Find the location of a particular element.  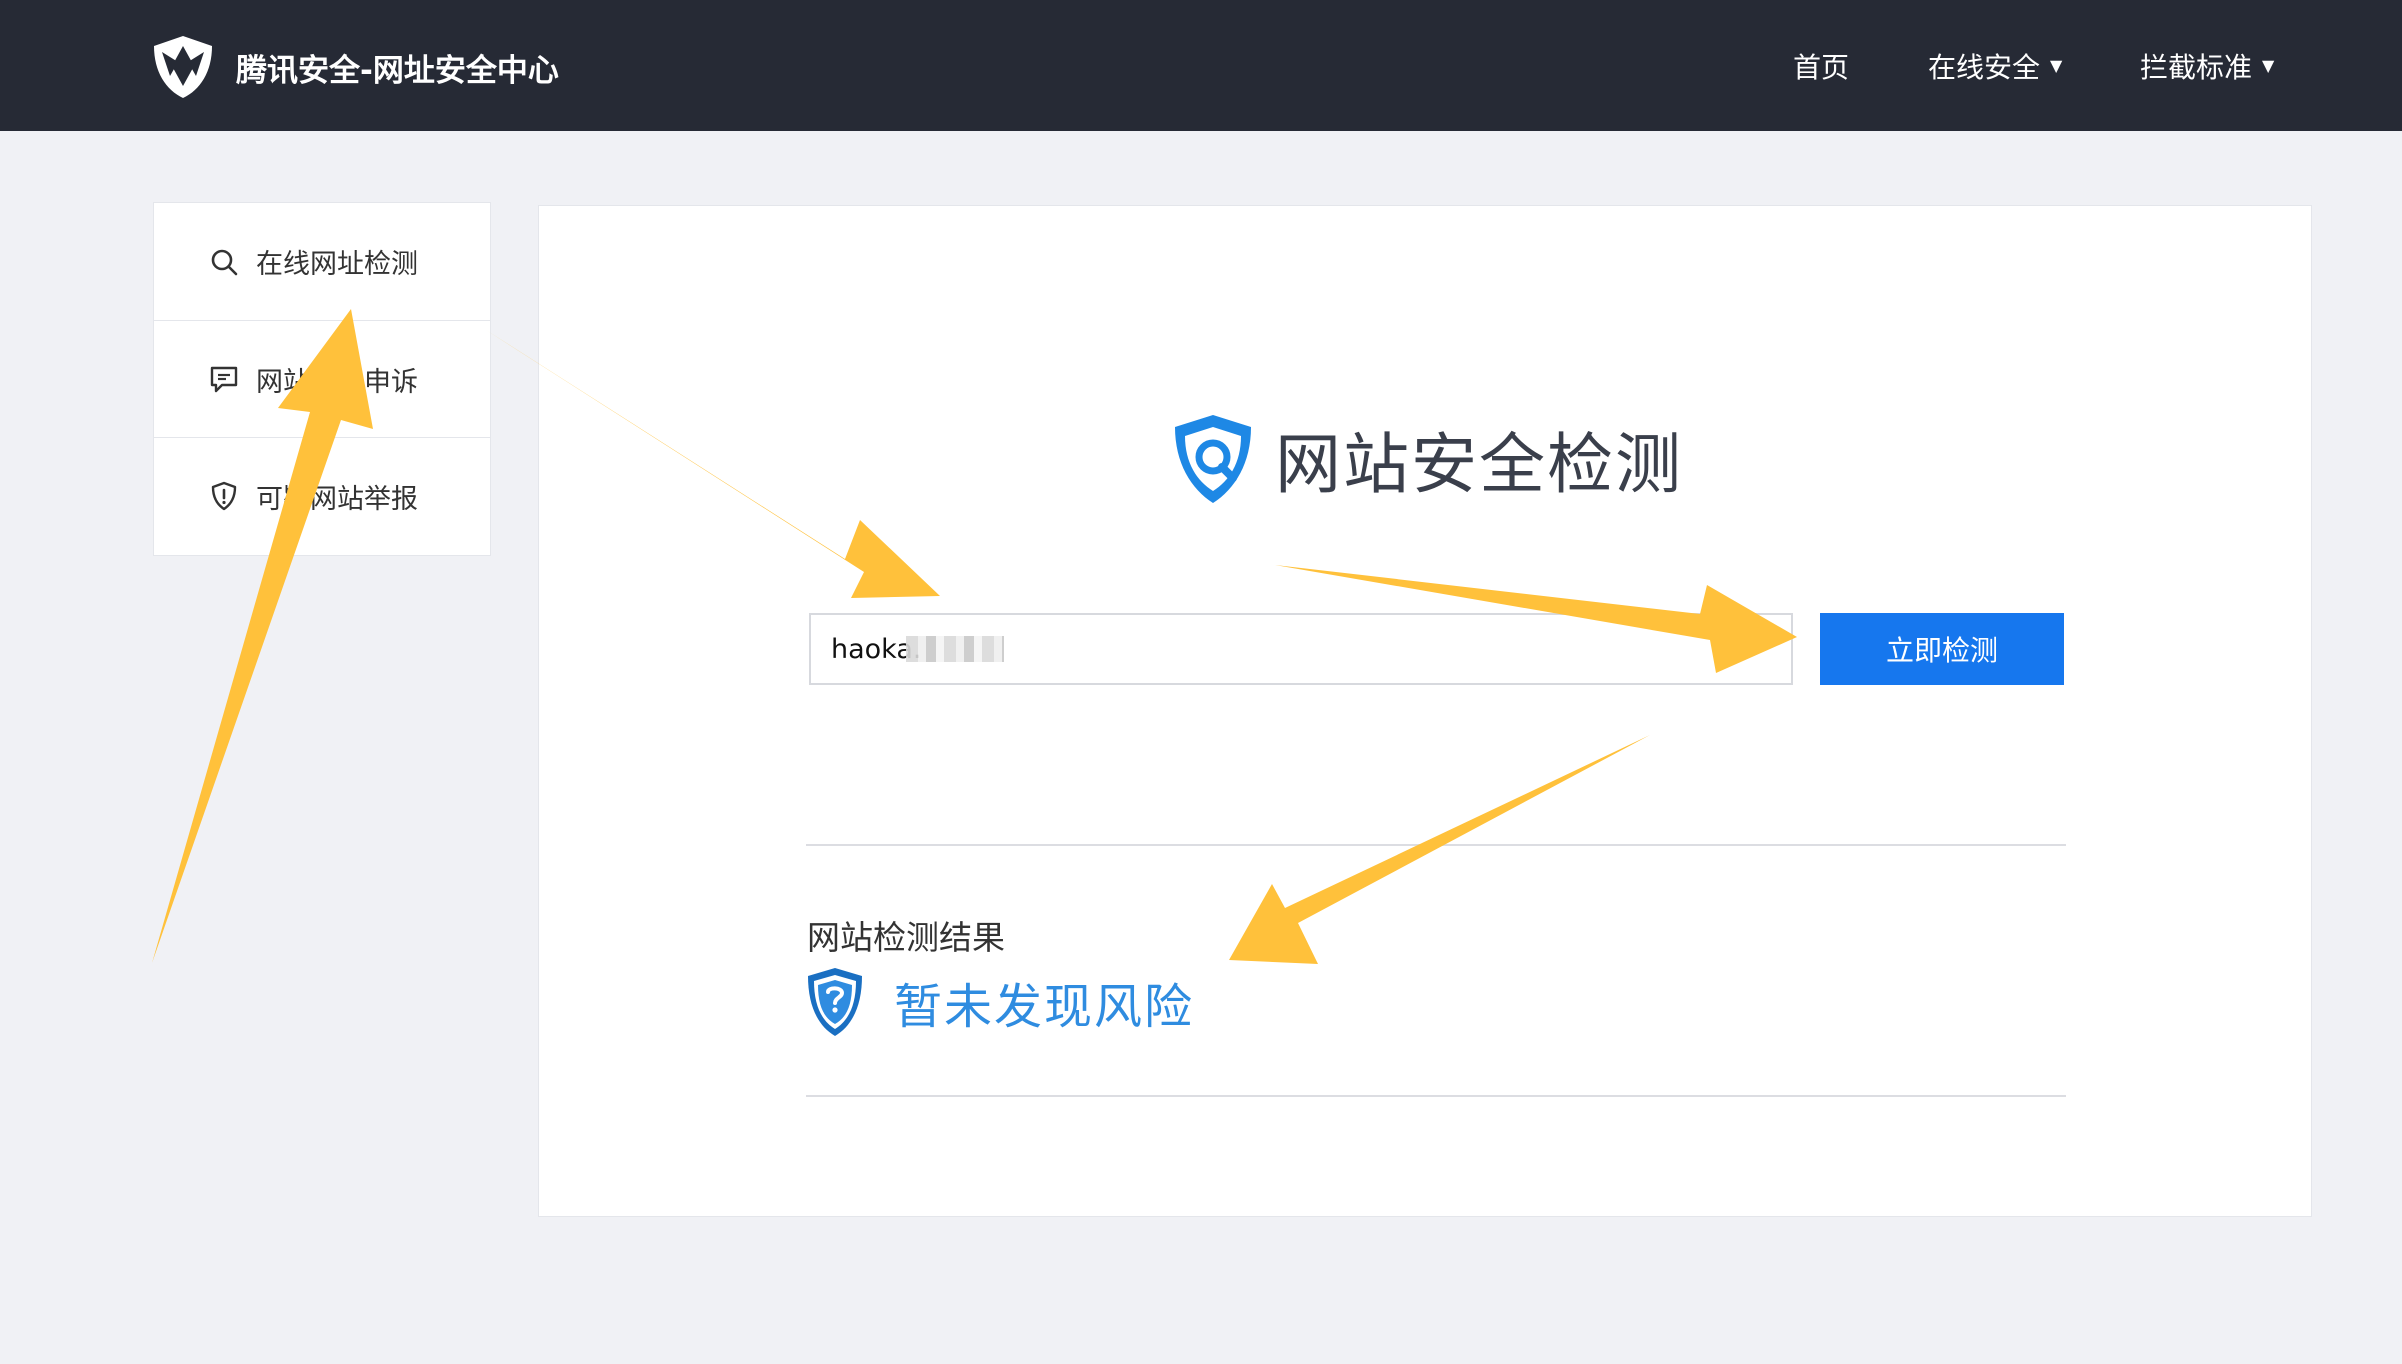

nav-online-security-label: 在线安全 is located at coordinates (1984, 67).